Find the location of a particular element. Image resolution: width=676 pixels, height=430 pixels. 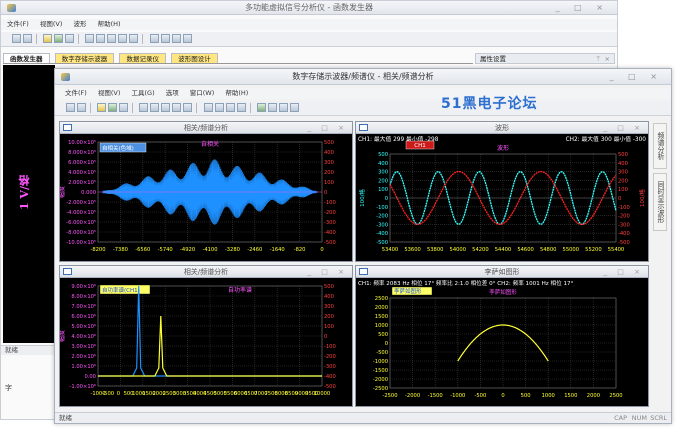

panel-titlebar: 李萨如图形 _ □ × is located at coordinates (502, 272).